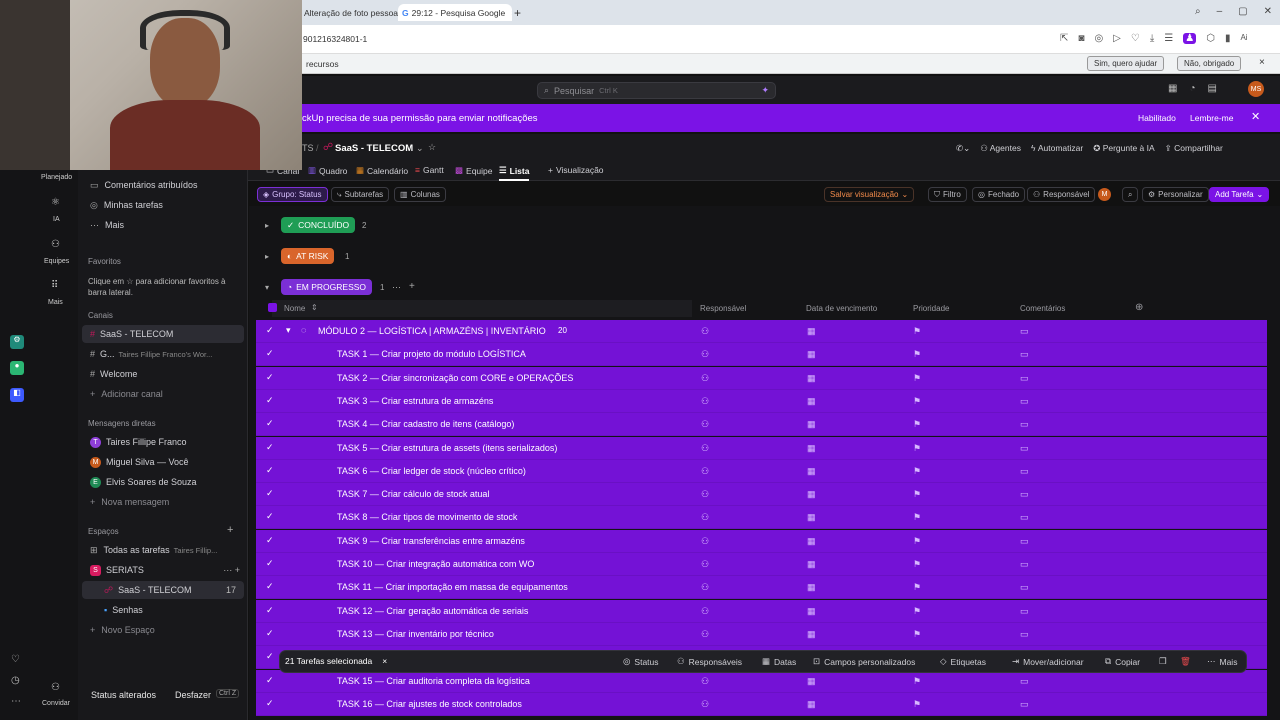 The width and height of the screenshot is (1280, 720). What do you see at coordinates (1057, 148) in the screenshot?
I see `automate-button: ϟ Automatizar` at bounding box center [1057, 148].